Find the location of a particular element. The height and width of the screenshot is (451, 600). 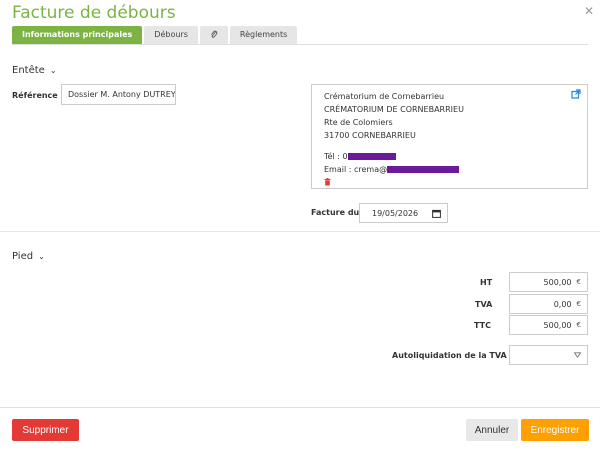

facture-date-input: 19/05/2026 is located at coordinates (403, 213).